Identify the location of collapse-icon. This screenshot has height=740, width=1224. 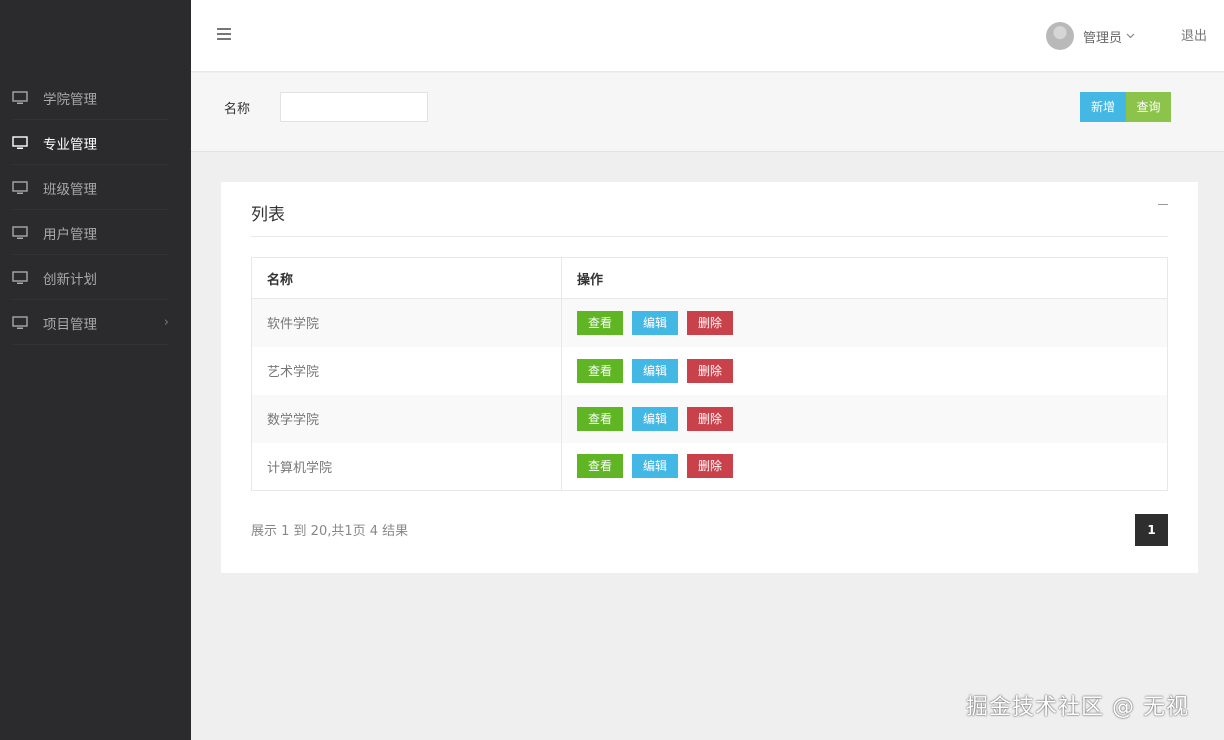
(1163, 205).